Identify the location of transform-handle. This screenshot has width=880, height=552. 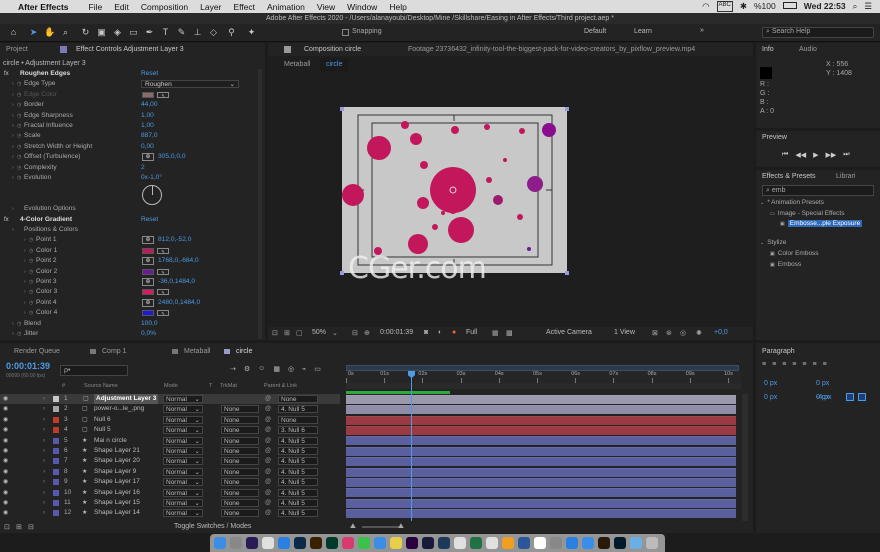
(567, 109).